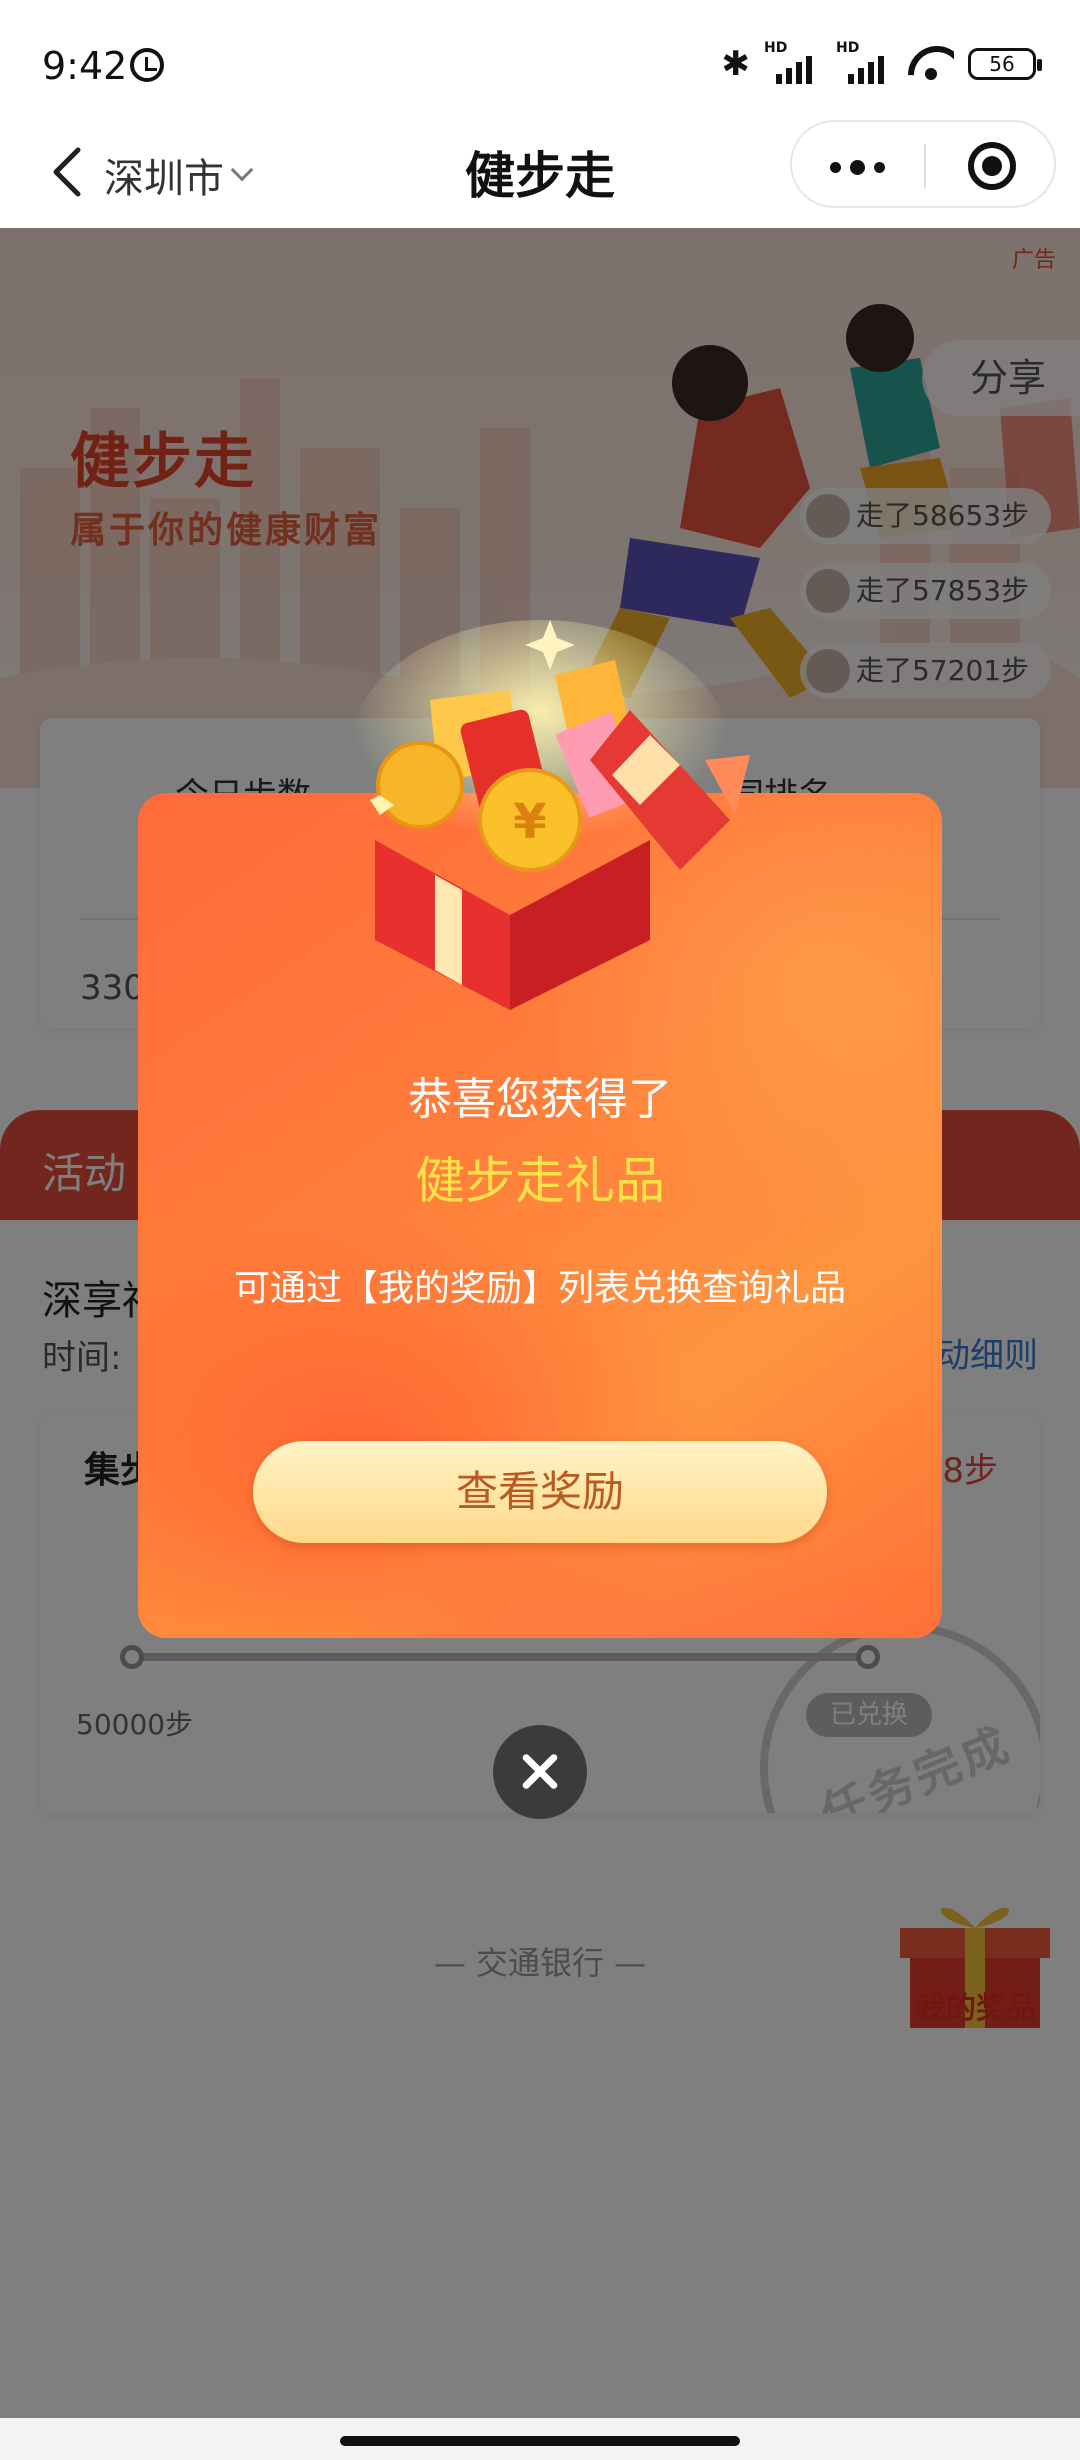 This screenshot has height=2460, width=1080. I want to click on view-rewards-button: 查看奖励, so click(540, 1492).